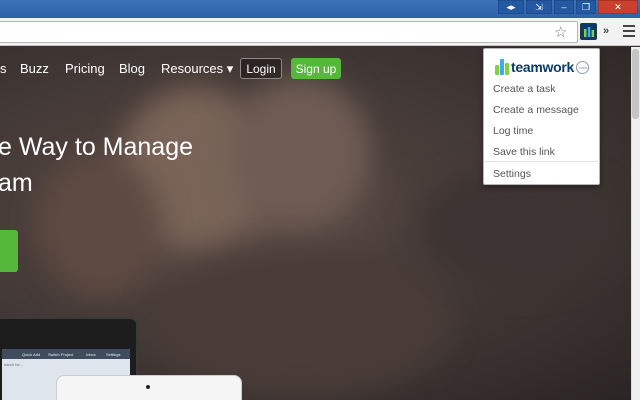 The image size is (640, 400). I want to click on laptop-app-toolbar: Quick Add Switch Project Inbox Settings, so click(66, 354).